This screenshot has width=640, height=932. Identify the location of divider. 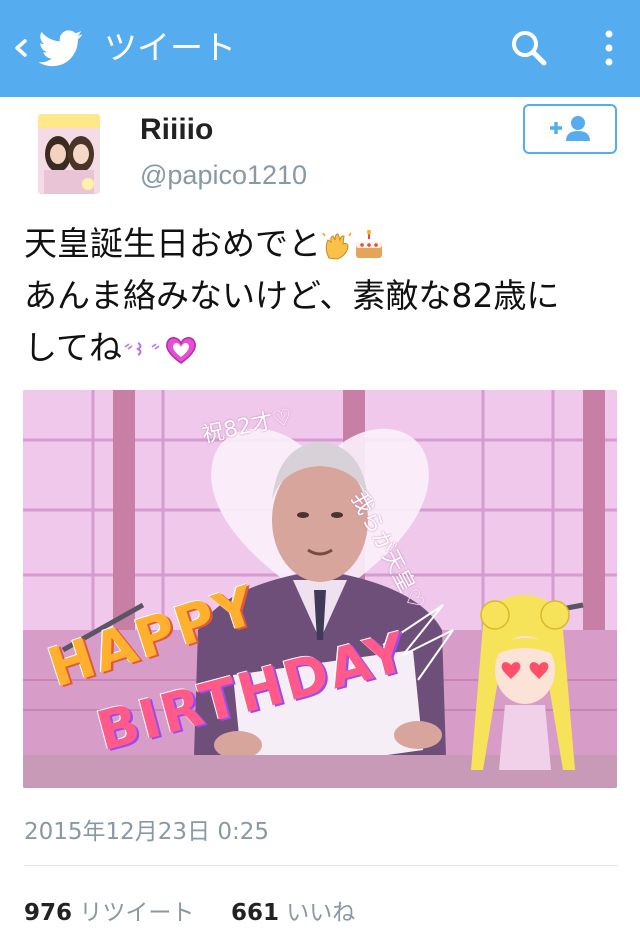
(321, 865).